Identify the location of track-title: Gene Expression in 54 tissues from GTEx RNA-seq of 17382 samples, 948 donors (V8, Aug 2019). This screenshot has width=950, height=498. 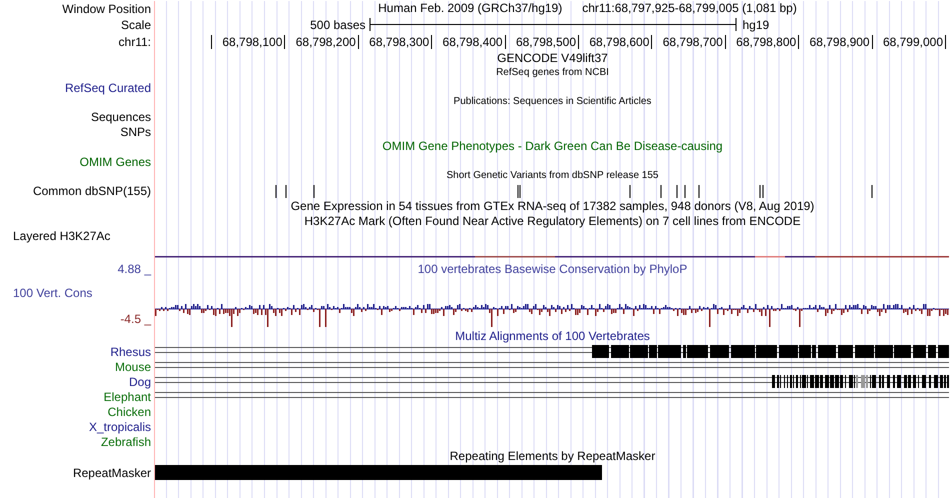
(552, 206).